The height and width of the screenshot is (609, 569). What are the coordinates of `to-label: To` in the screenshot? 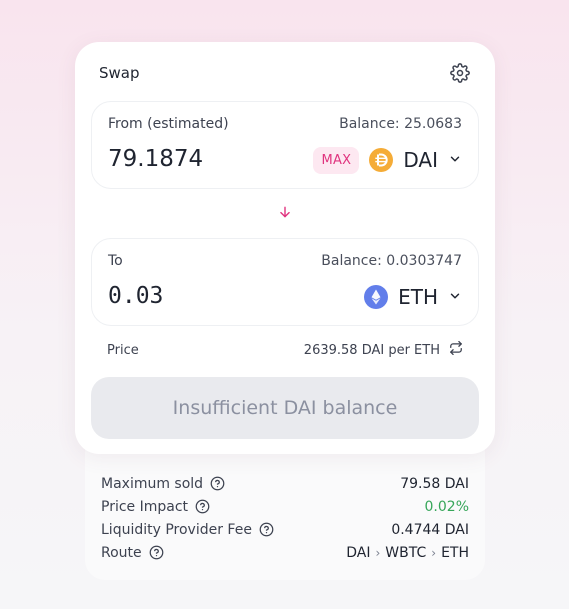 It's located at (115, 261).